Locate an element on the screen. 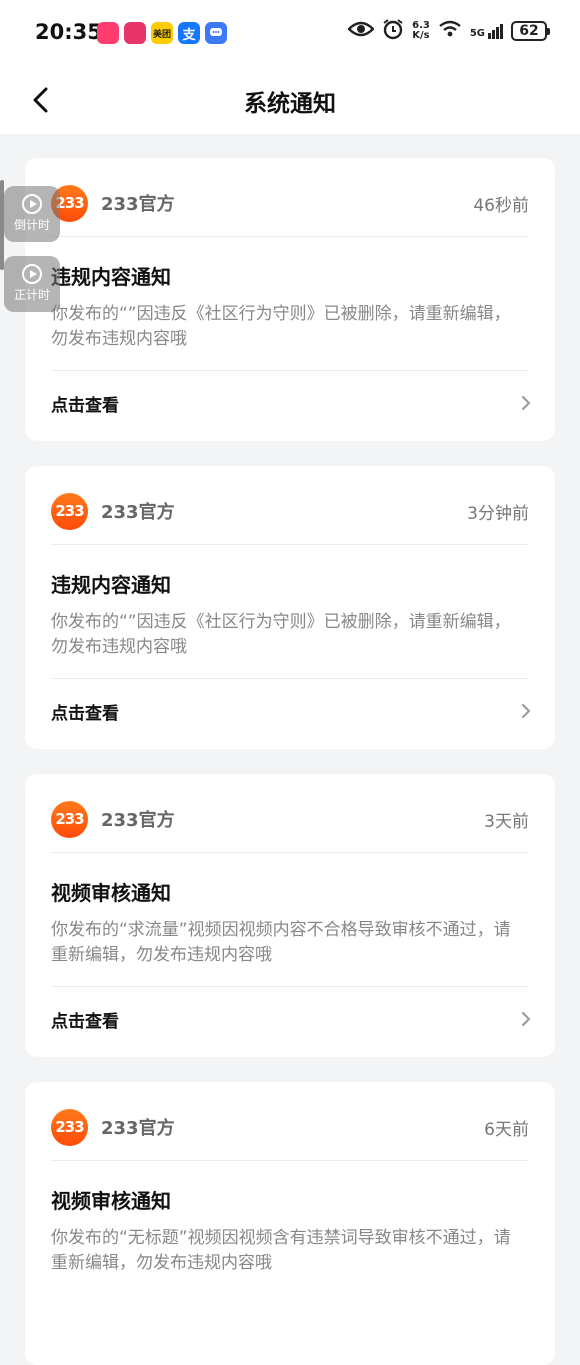  battery-indicator: 62 is located at coordinates (530, 31).